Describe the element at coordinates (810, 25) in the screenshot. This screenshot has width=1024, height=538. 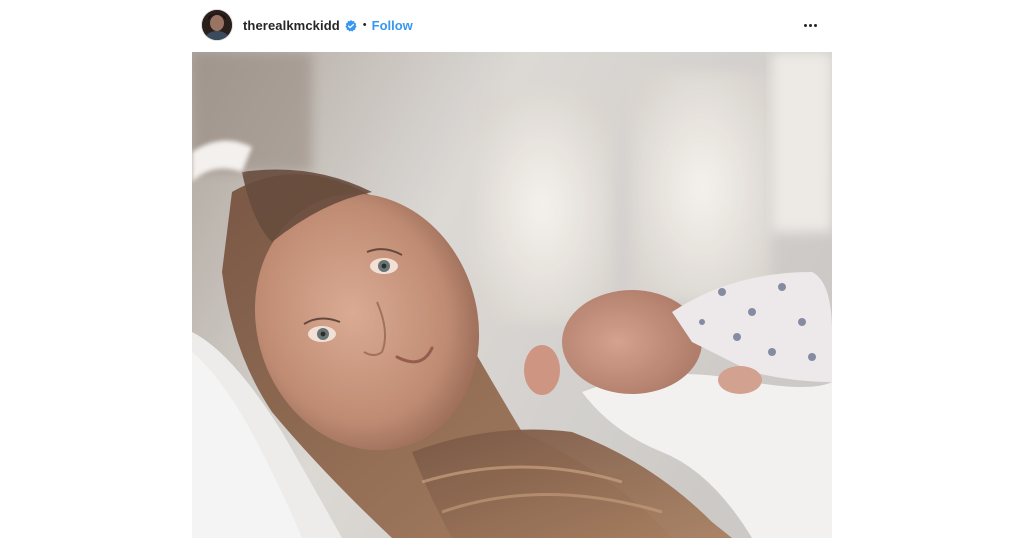
I see `more-options-icon` at that location.